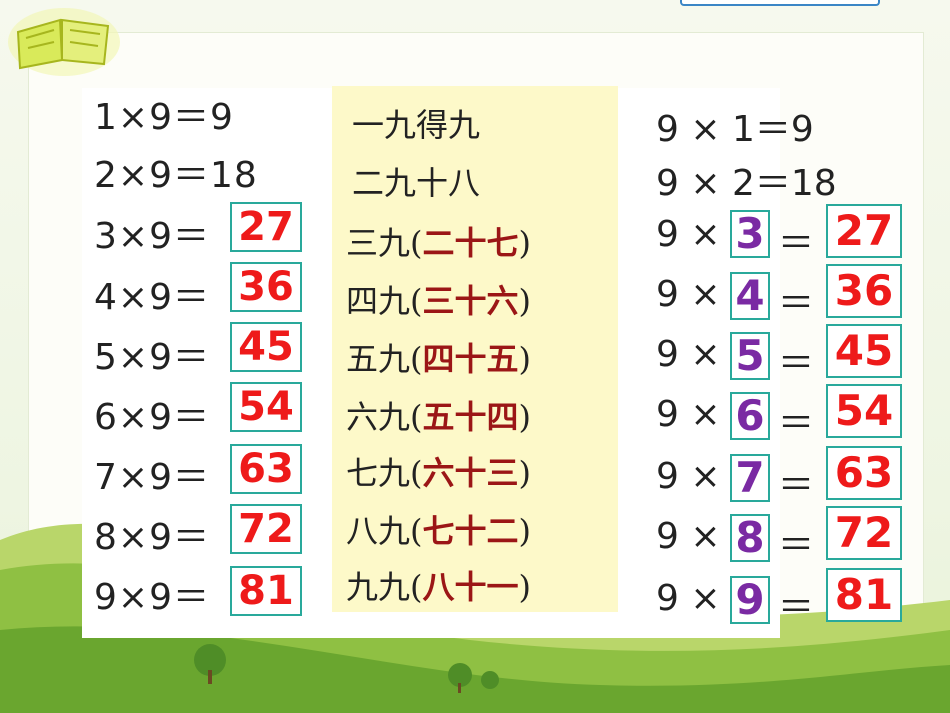 The width and height of the screenshot is (950, 713). I want to click on right-answer-box-8: 72, so click(864, 533).